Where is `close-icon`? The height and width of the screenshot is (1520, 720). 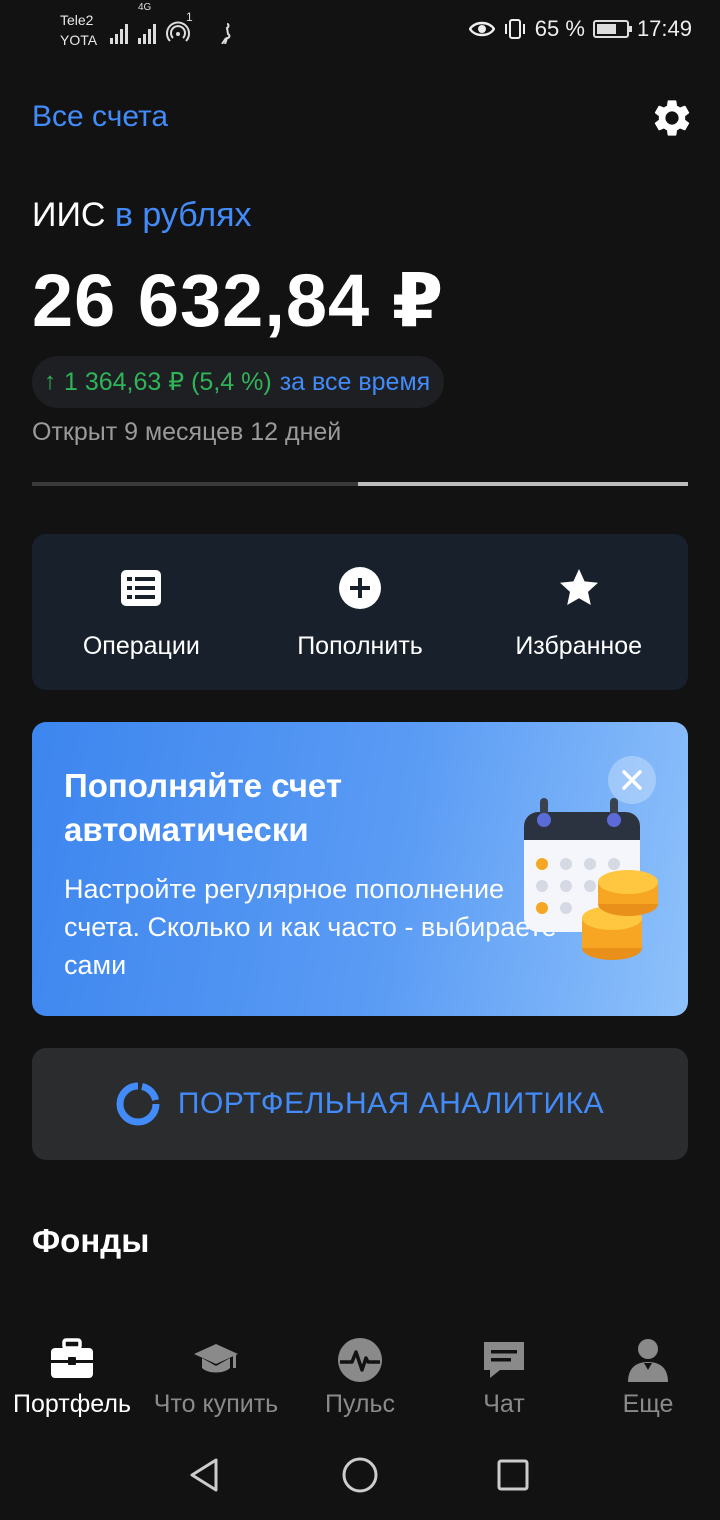
close-icon is located at coordinates (632, 780).